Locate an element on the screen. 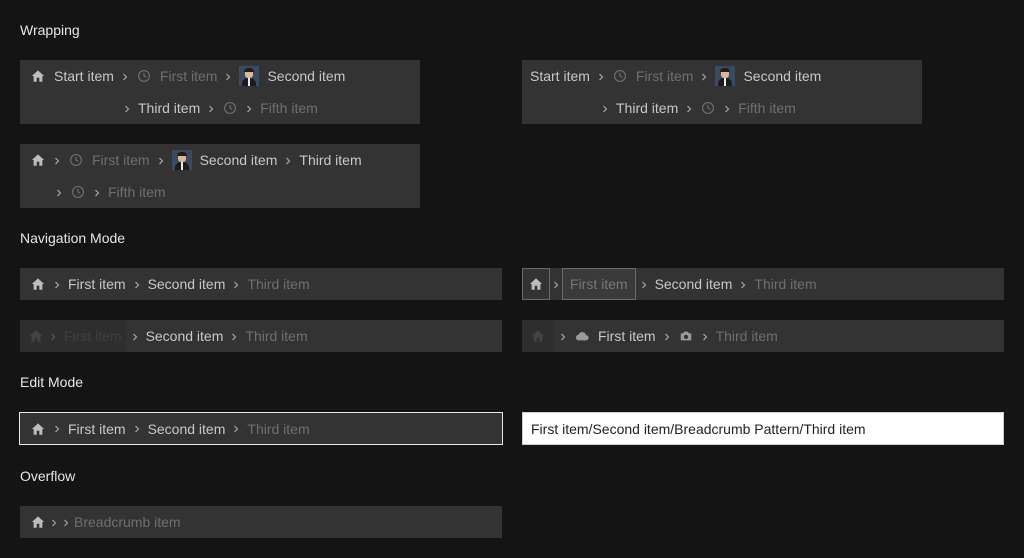 The image size is (1024, 558). section-title-navigation-mode: Navigation Mode is located at coordinates (73, 238).